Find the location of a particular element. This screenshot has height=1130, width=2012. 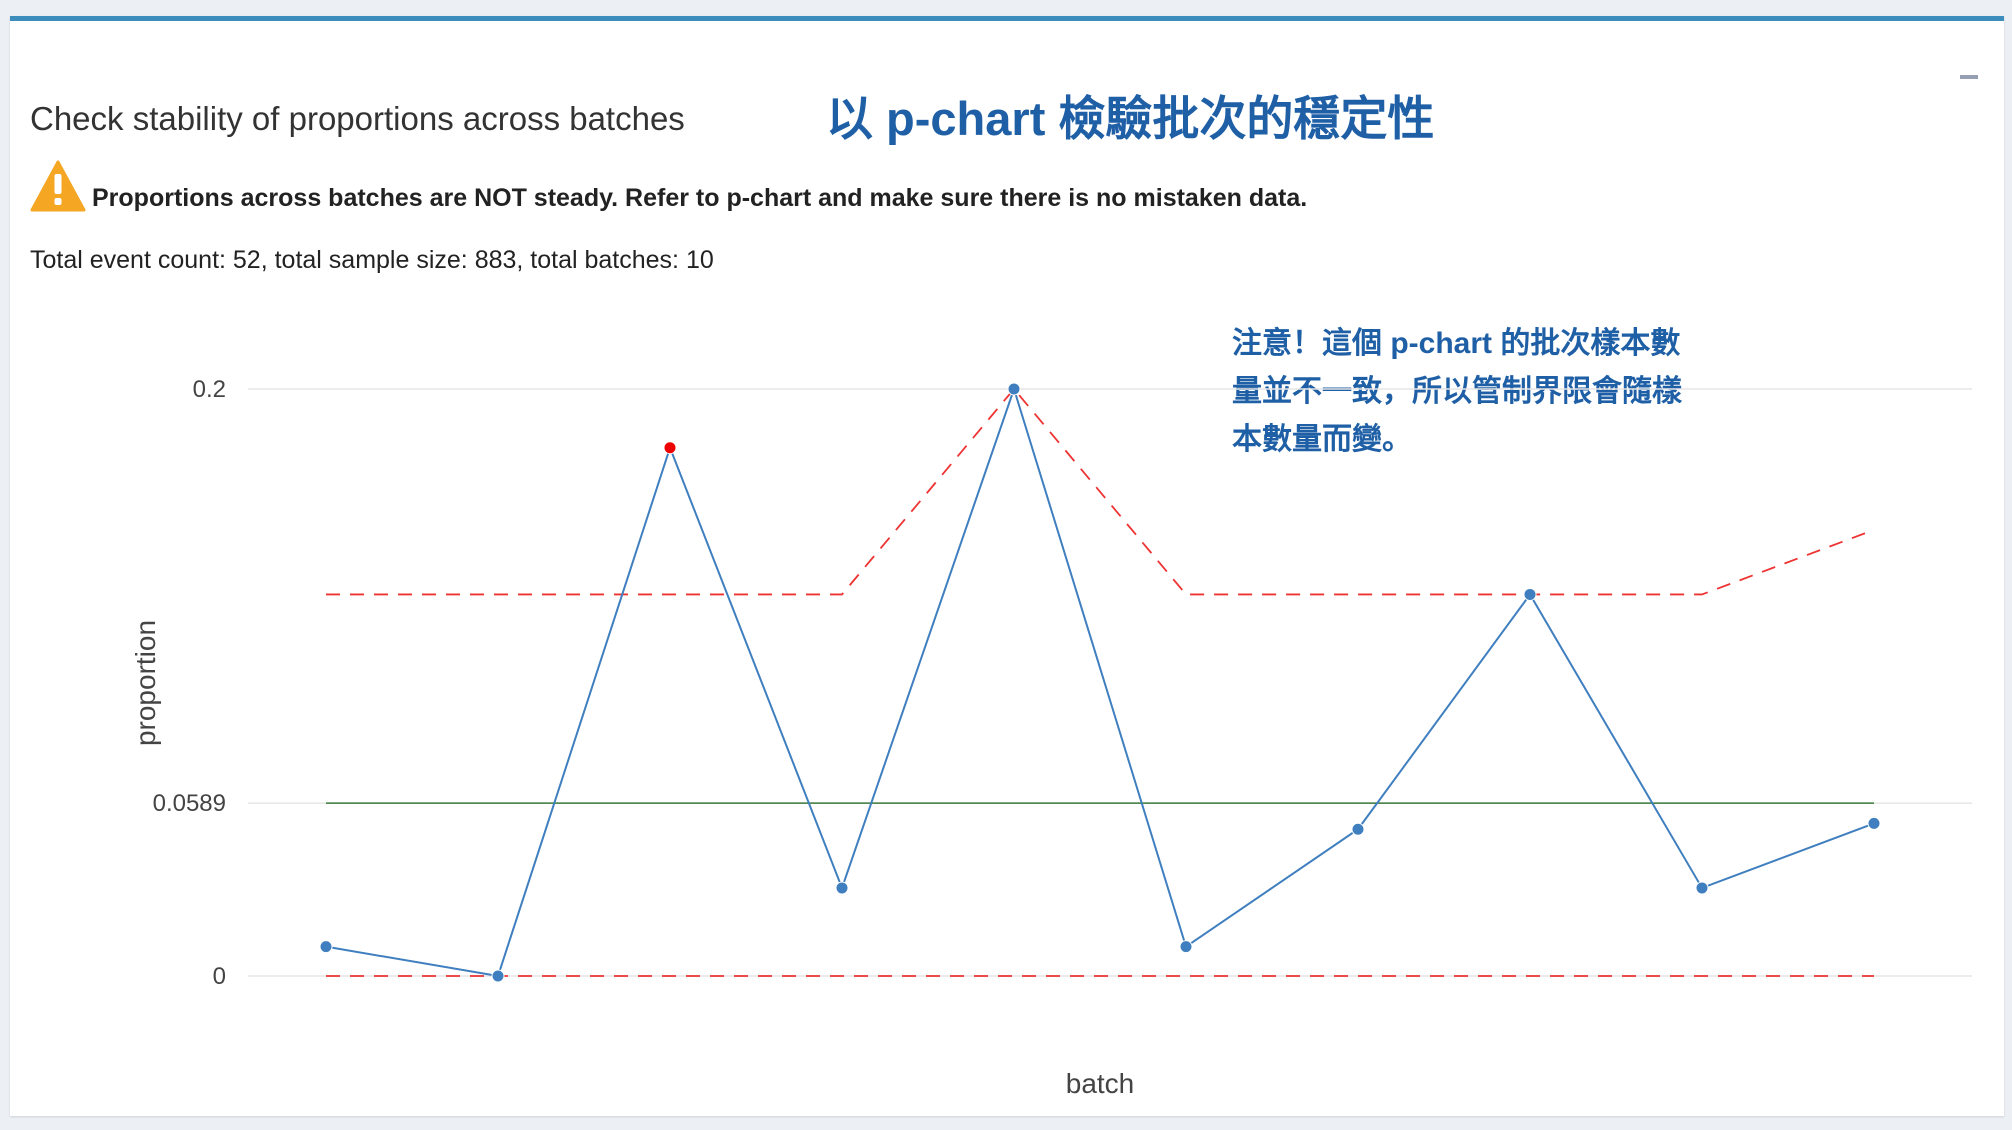

upper-control-limit is located at coordinates (1100, 491).